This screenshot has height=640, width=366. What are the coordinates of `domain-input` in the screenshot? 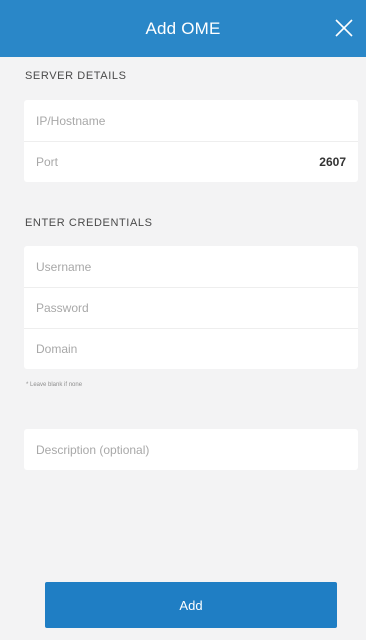 It's located at (191, 349).